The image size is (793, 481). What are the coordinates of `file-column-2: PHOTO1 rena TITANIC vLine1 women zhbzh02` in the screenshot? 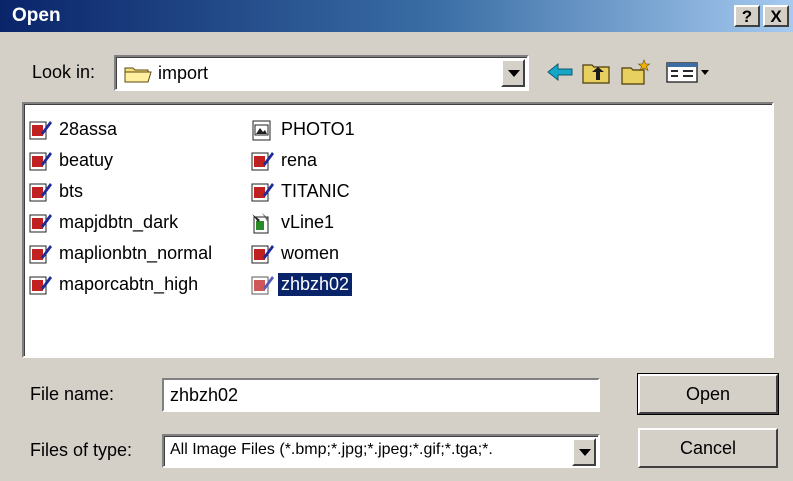 It's located at (304, 207).